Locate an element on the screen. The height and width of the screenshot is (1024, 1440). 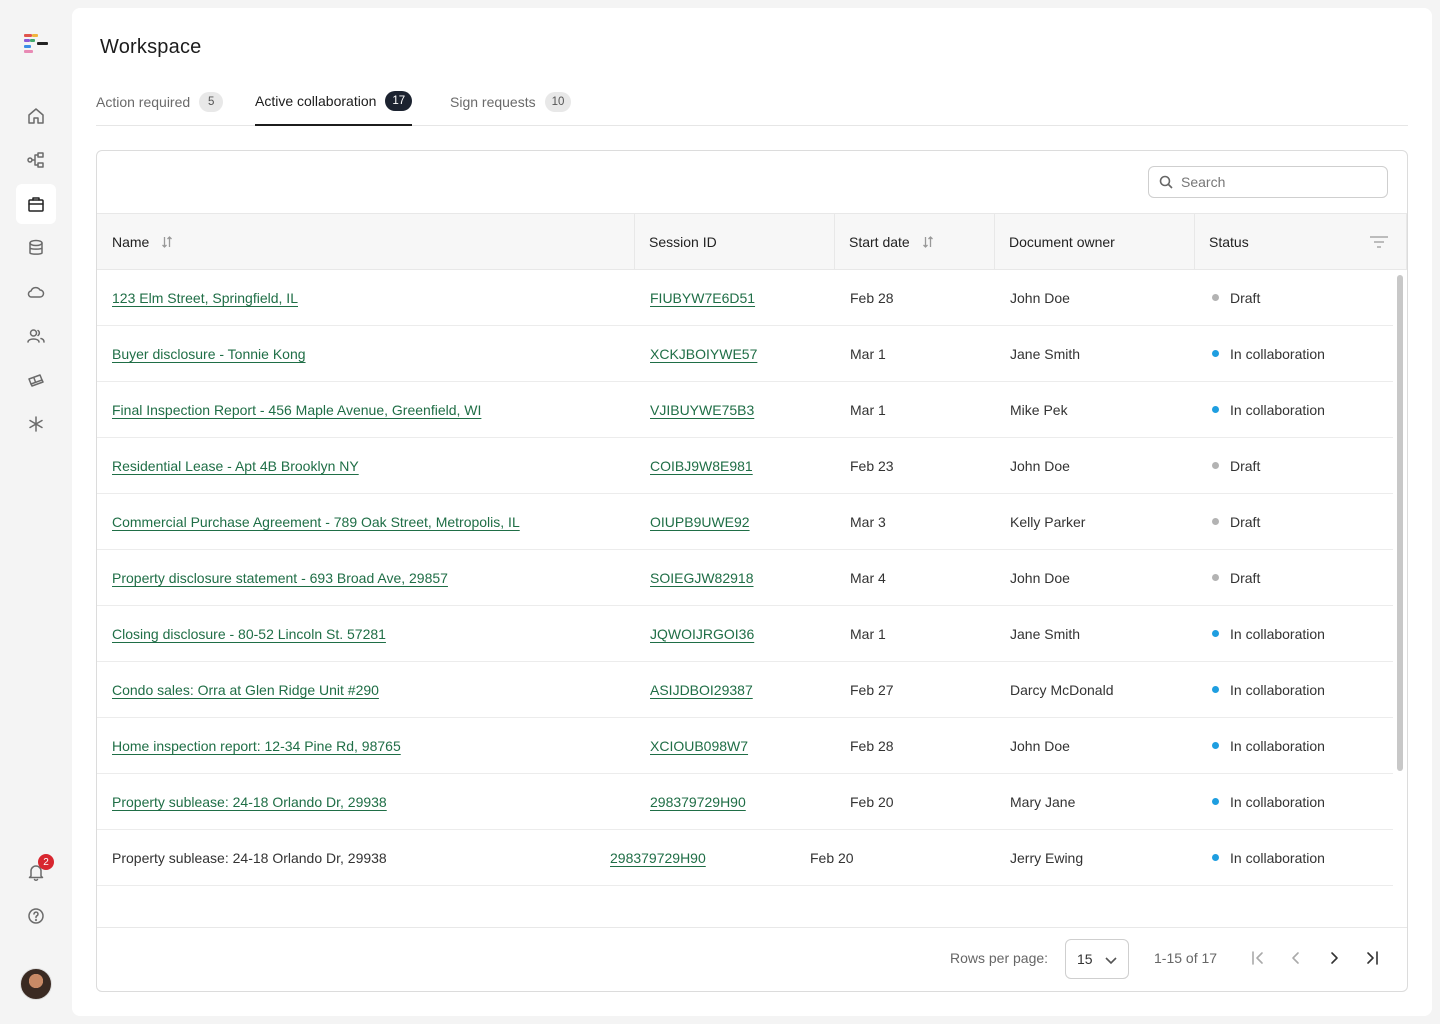
session-id-link: JQWOIJRGOI36 is located at coordinates (702, 634).